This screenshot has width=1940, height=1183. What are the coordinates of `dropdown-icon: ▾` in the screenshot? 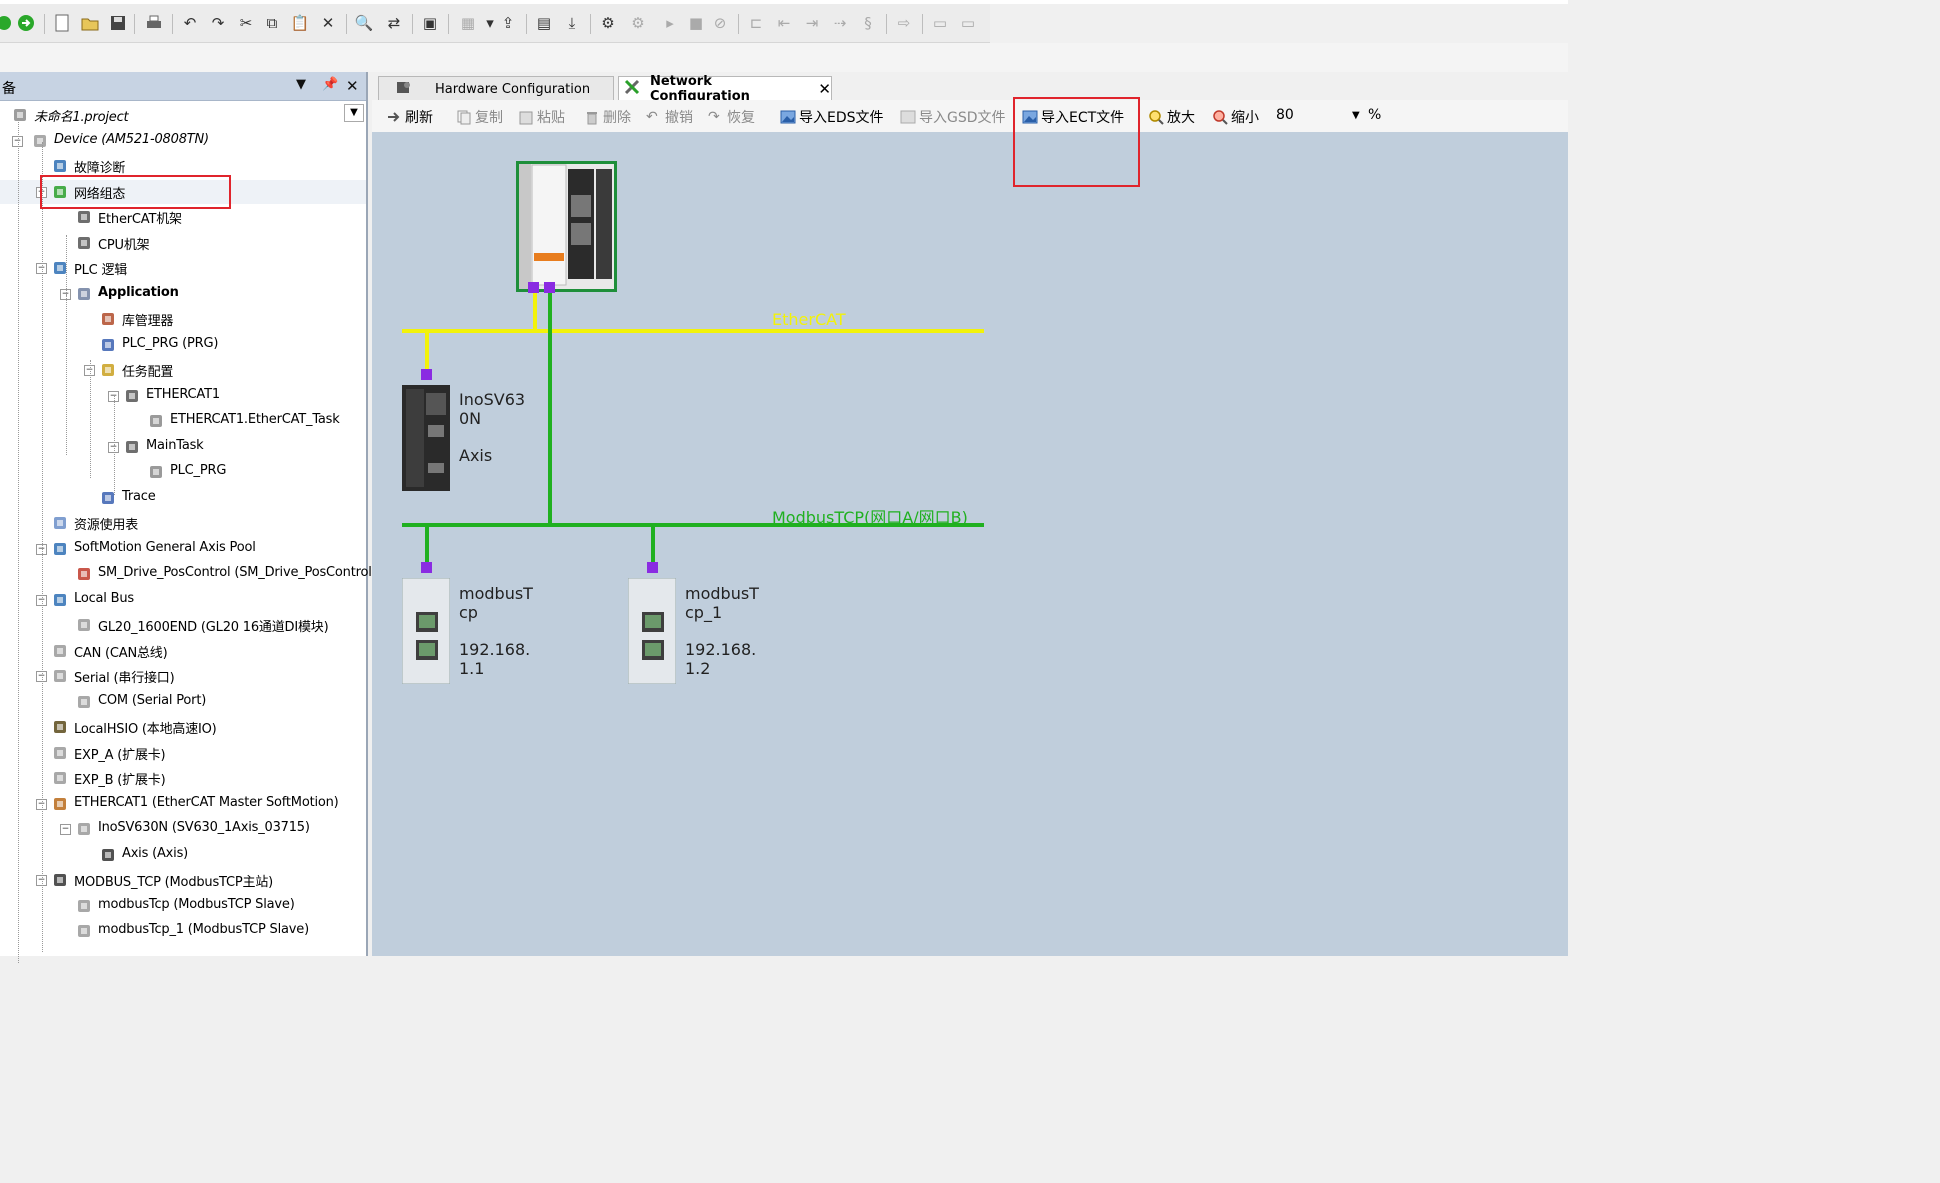 It's located at (490, 23).